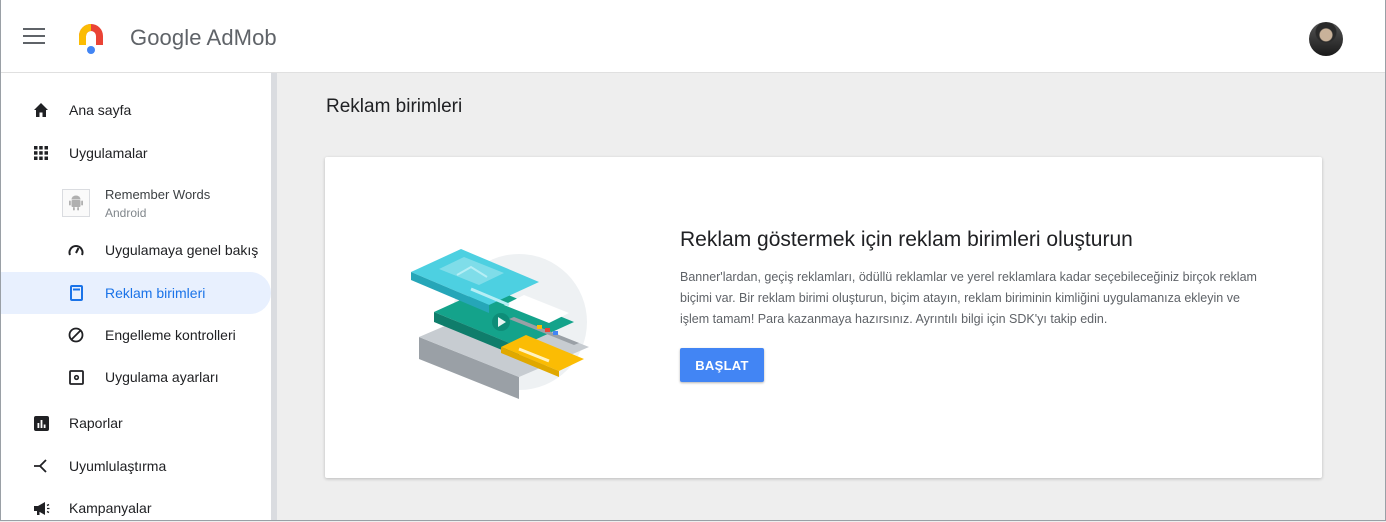 This screenshot has height=522, width=1386. I want to click on sidebar-item-app-overview: Uygulamaya genel bakış, so click(136, 250).